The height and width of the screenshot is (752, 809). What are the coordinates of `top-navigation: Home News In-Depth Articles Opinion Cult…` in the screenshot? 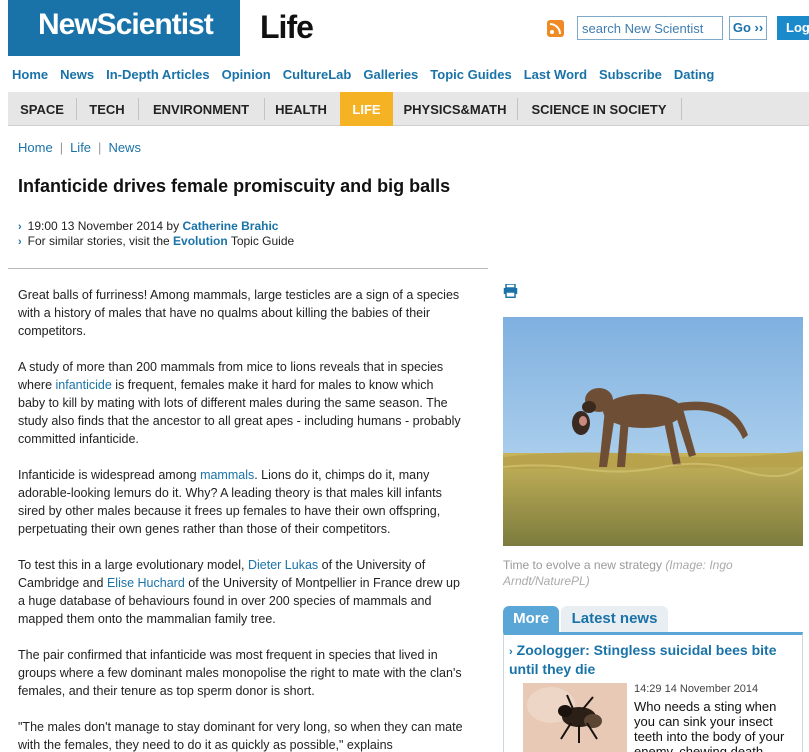 It's located at (363, 74).